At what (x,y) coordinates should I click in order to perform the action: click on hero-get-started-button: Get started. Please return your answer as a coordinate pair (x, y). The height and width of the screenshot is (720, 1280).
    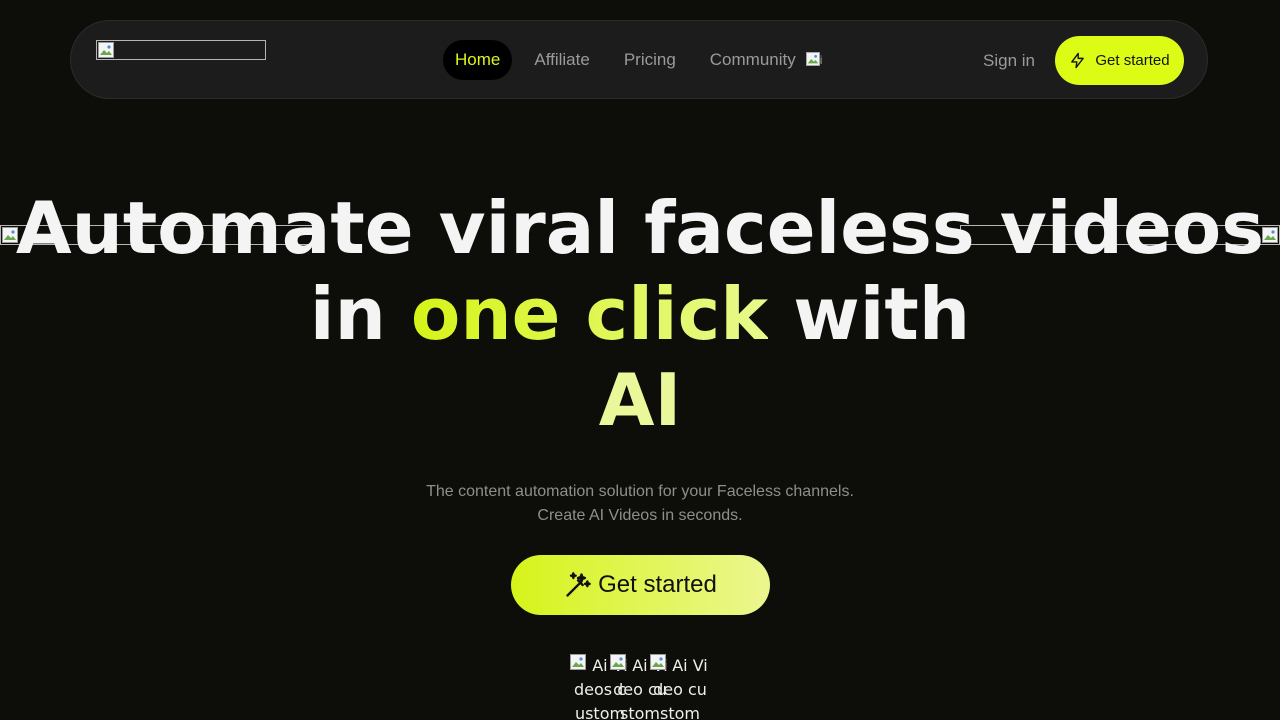
    Looking at the image, I should click on (640, 585).